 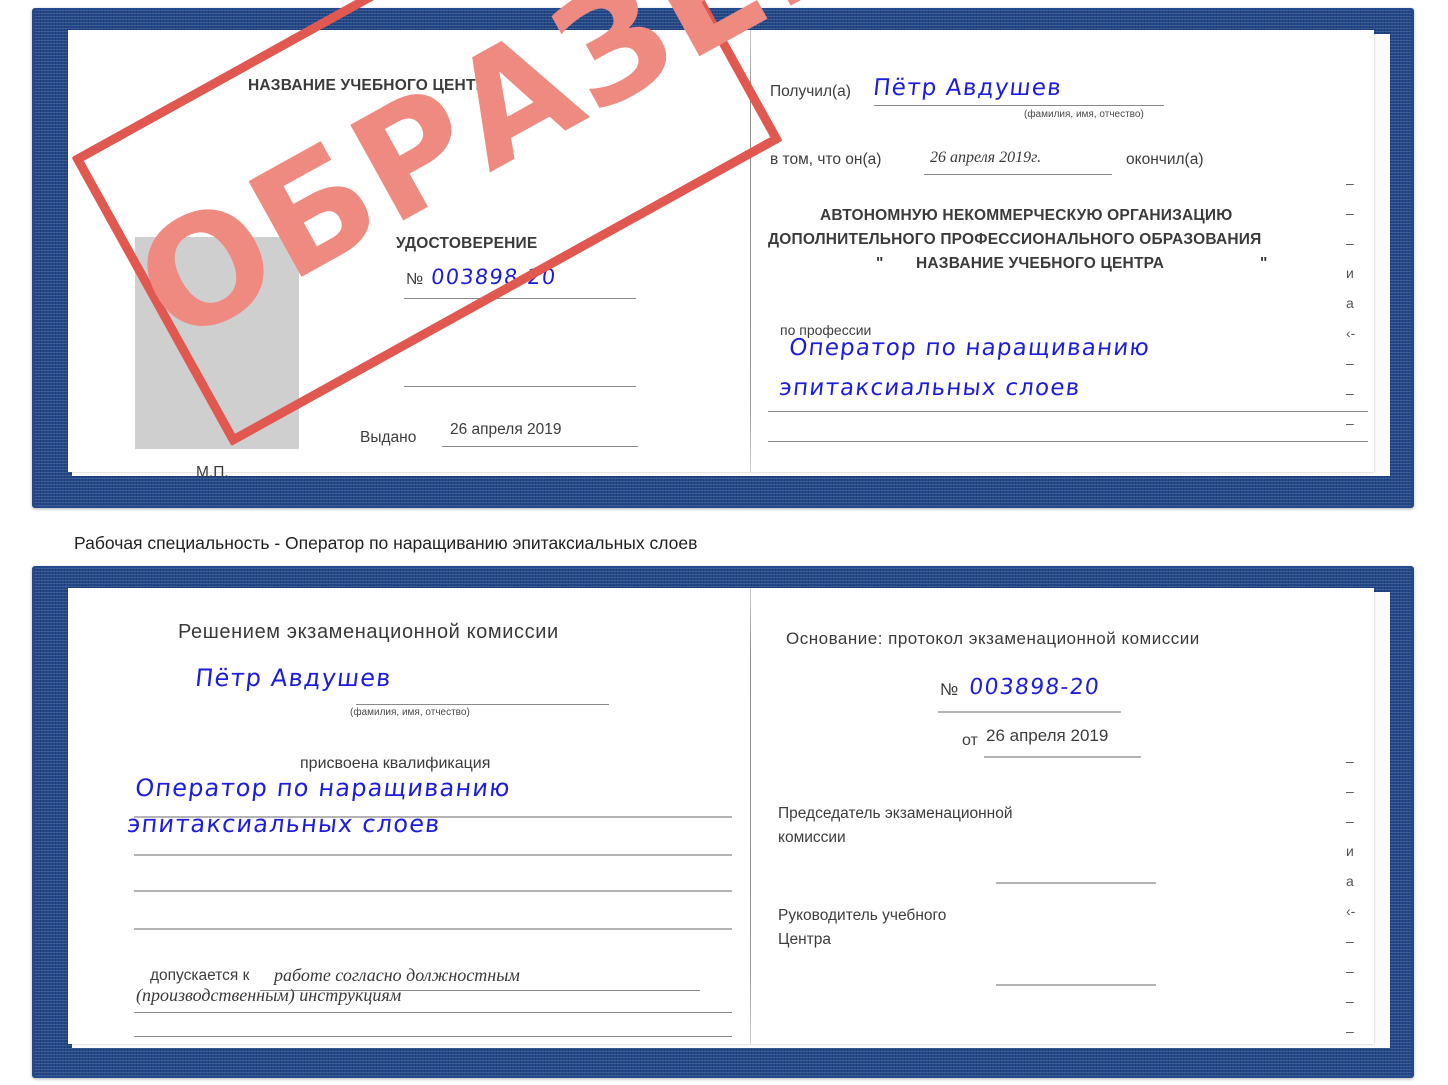 What do you see at coordinates (949, 689) in the screenshot?
I see `protocol-number-label: №` at bounding box center [949, 689].